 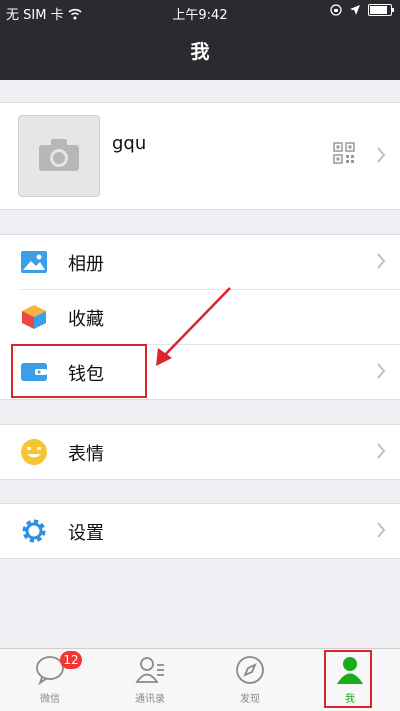 What do you see at coordinates (381, 10) in the screenshot?
I see `battery-icon` at bounding box center [381, 10].